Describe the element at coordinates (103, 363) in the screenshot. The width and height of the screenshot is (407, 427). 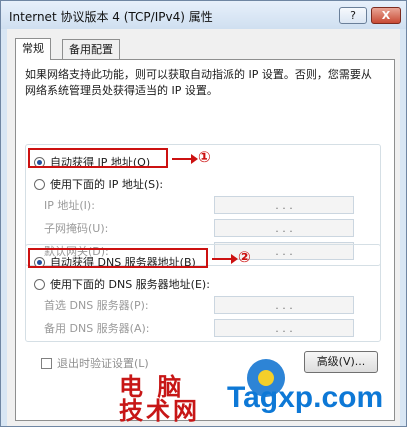
I see `validate-label: 退出时验证设置(L)` at that location.